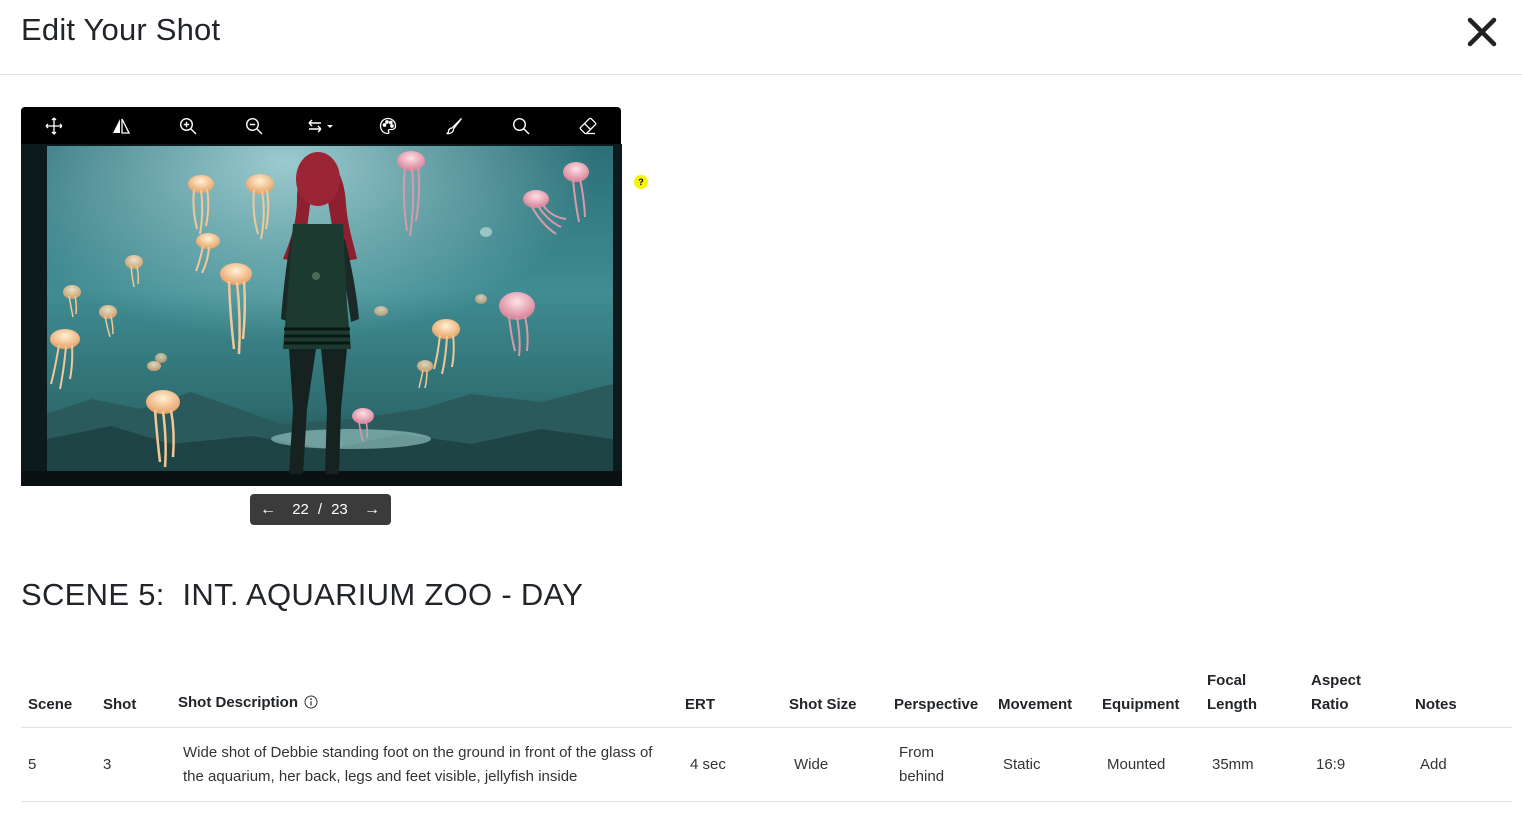  I want to click on zoom-in-button, so click(187, 125).